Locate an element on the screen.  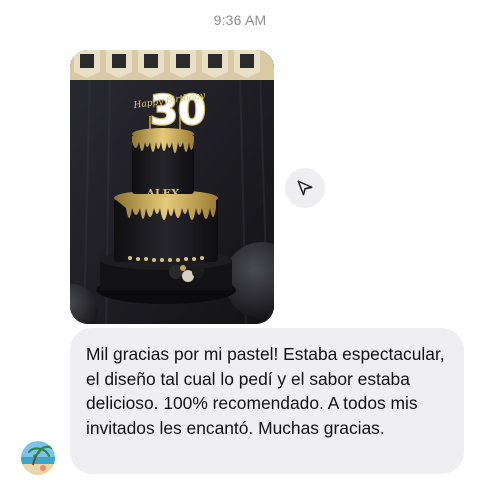
share-button is located at coordinates (305, 188).